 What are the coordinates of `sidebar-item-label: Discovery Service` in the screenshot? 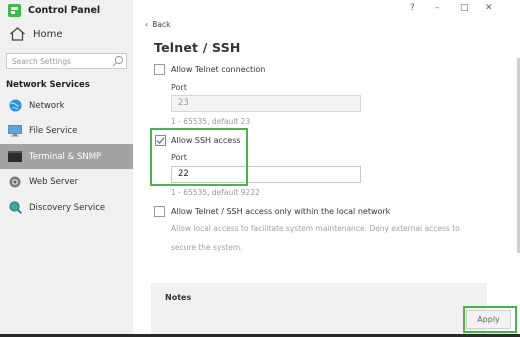 It's located at (67, 207).